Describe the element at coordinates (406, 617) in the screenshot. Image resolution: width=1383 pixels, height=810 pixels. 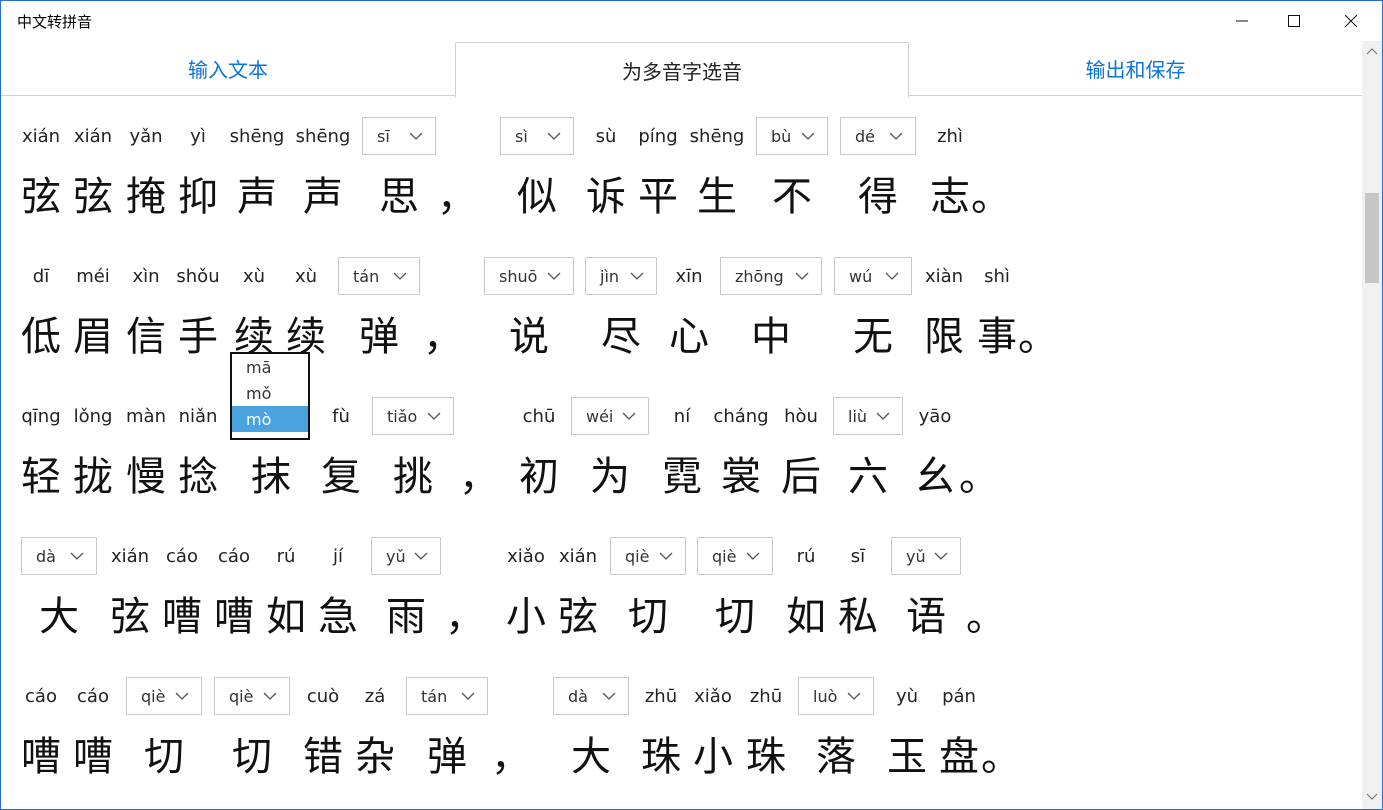
I see `hanzi-char: 雨` at that location.